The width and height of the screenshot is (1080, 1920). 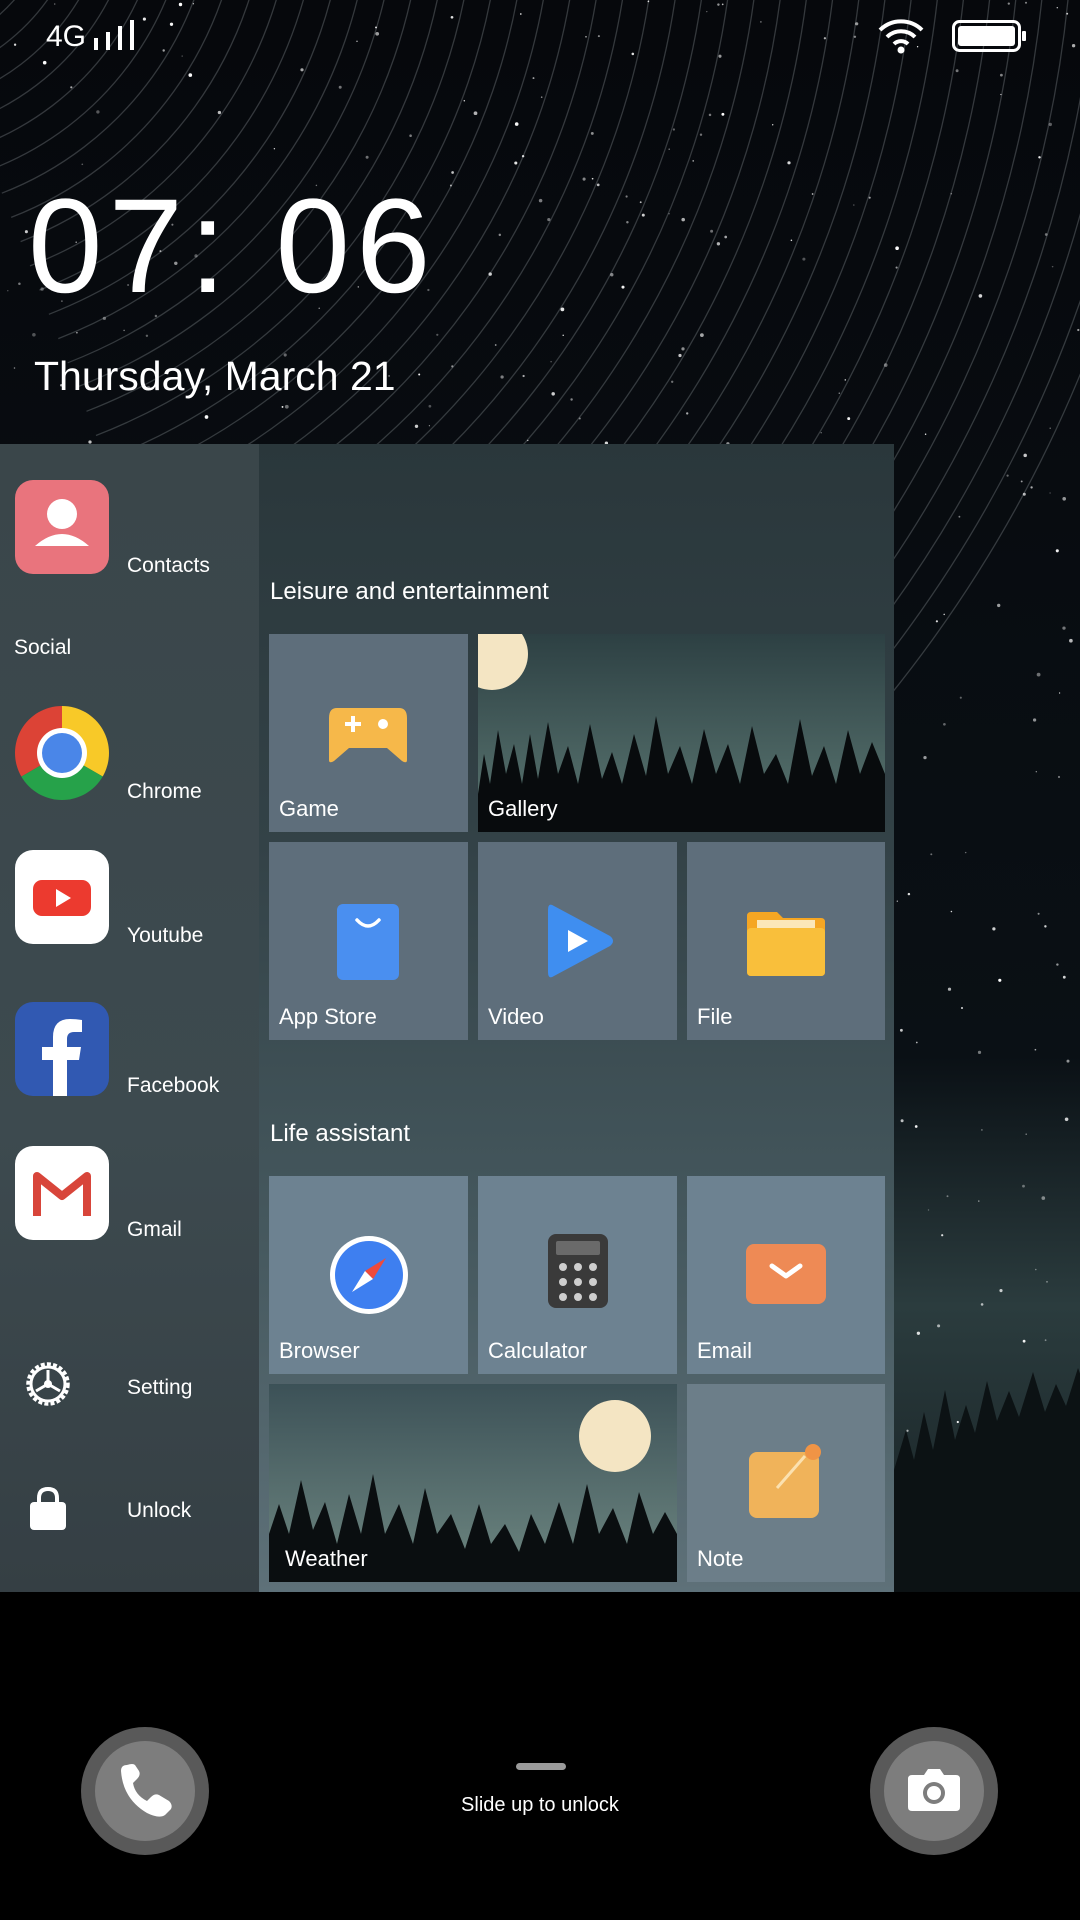 What do you see at coordinates (901, 36) in the screenshot?
I see `wifi-icon` at bounding box center [901, 36].